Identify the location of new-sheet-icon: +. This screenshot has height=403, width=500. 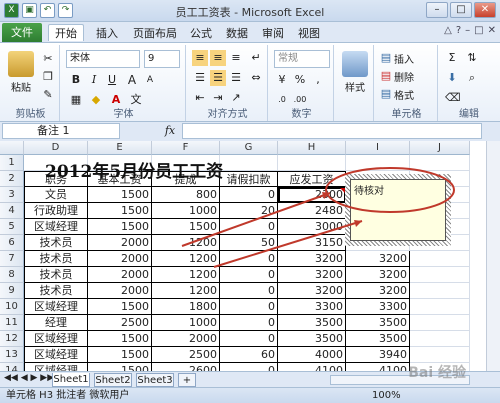
(187, 380).